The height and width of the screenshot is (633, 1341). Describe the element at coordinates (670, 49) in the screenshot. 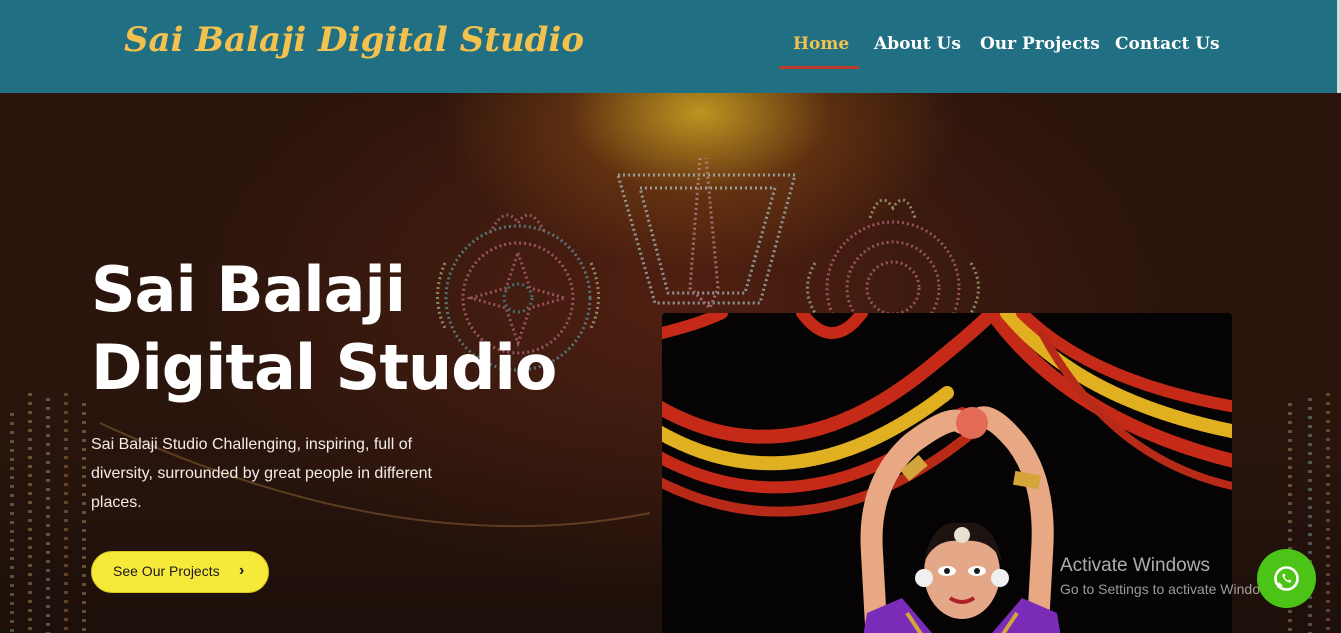

I see `main-nav: Home About Us Our Projects Contact Us` at that location.